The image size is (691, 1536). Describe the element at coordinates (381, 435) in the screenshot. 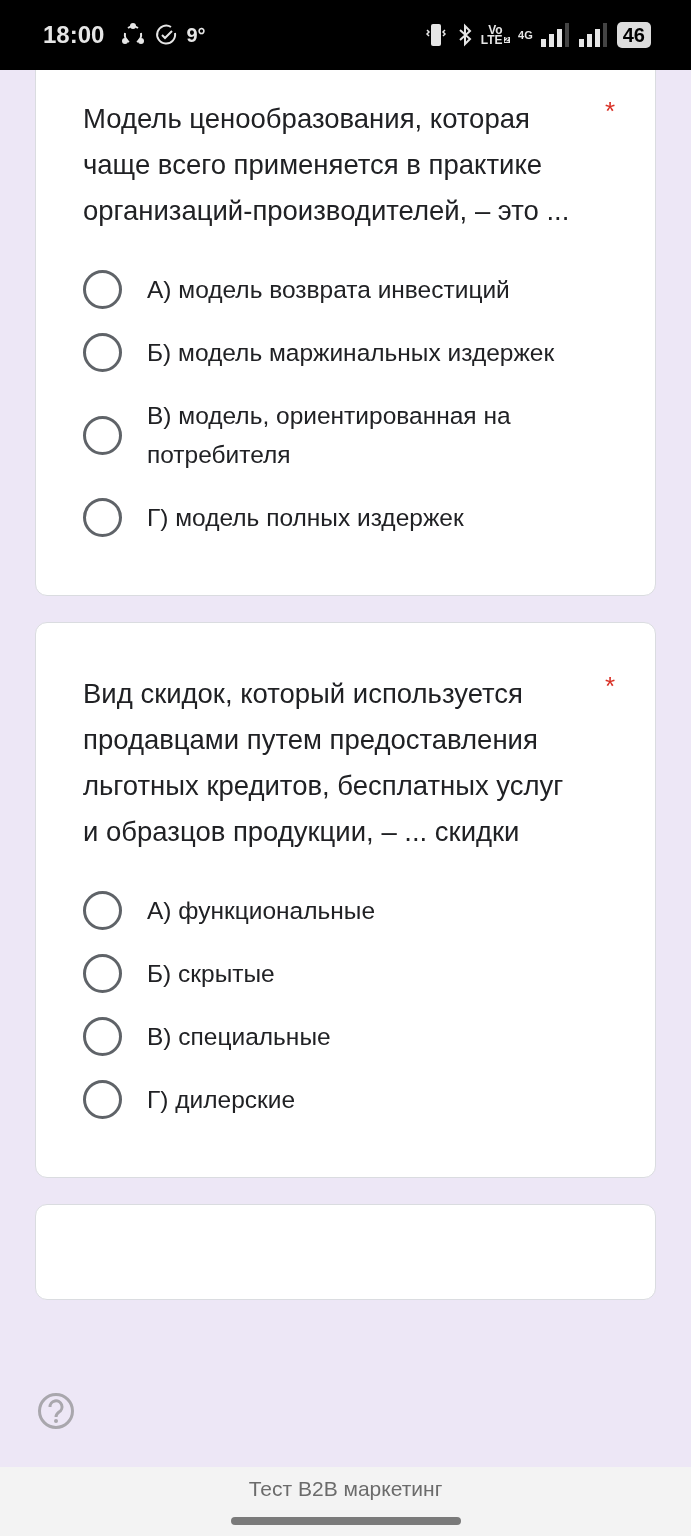

I see `option-label: В) модель, ориентированная на потребителя` at that location.